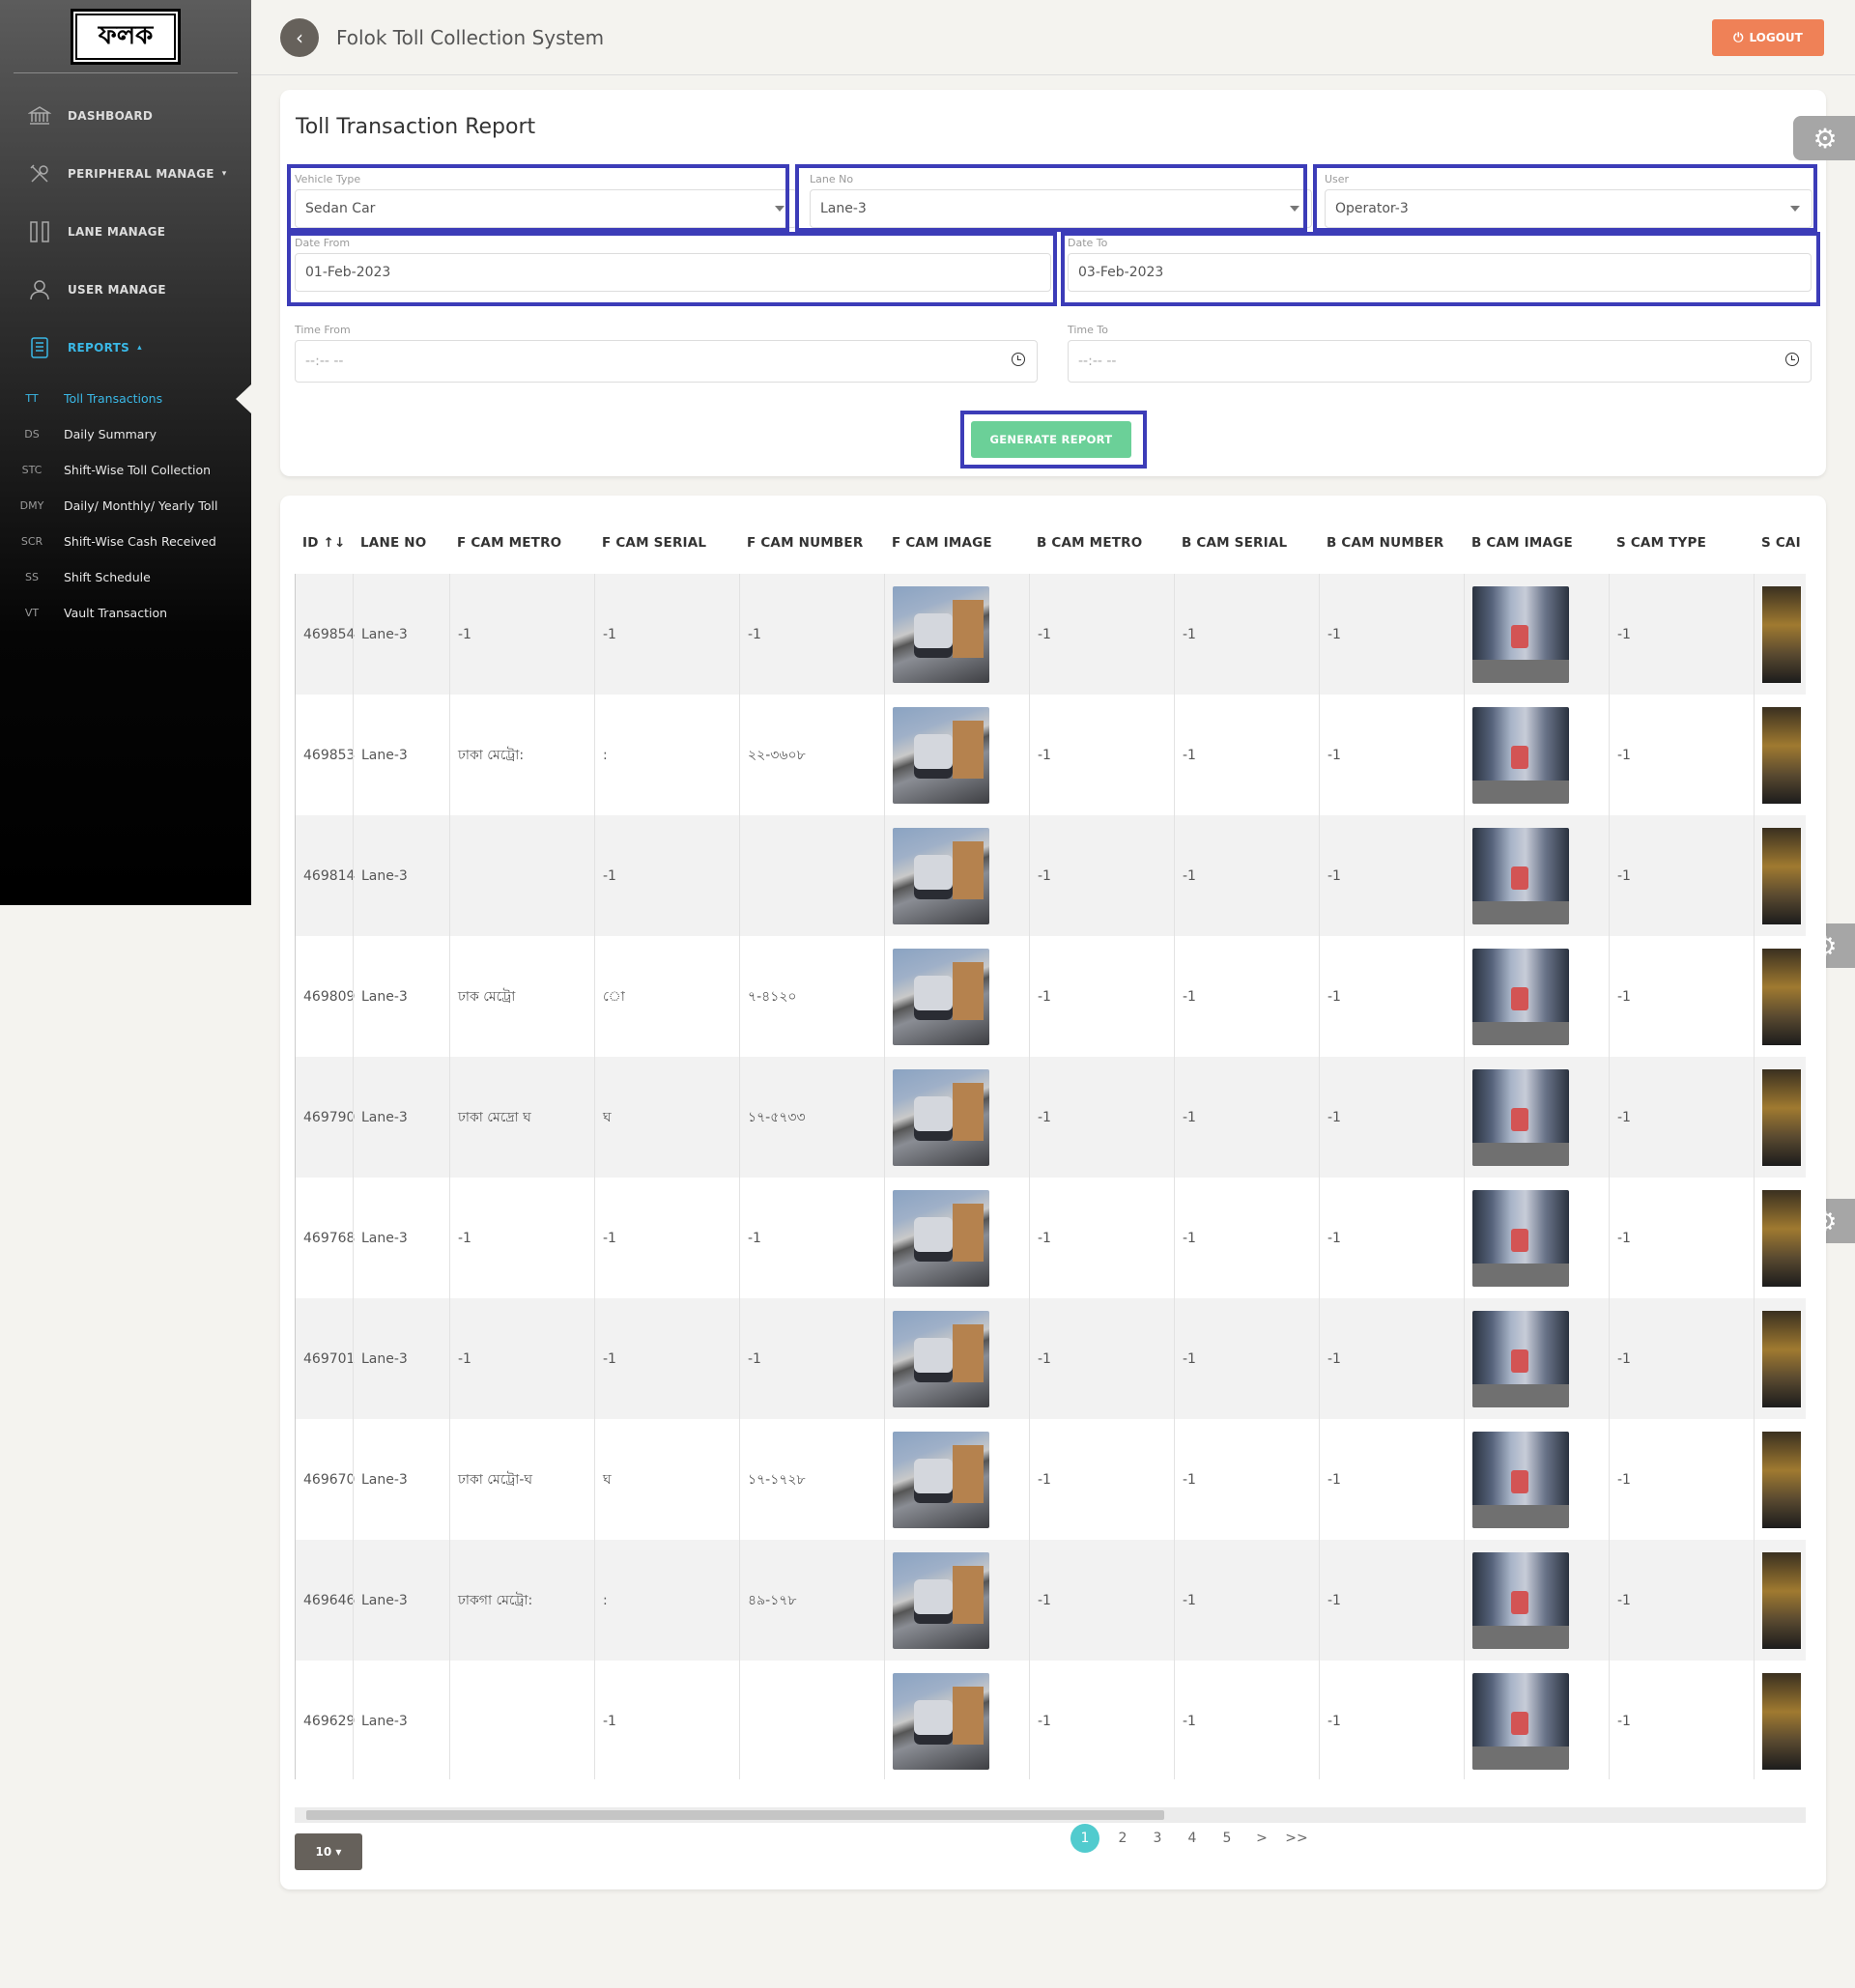 This screenshot has width=1855, height=1988. I want to click on user-value: Operator-3, so click(1372, 208).